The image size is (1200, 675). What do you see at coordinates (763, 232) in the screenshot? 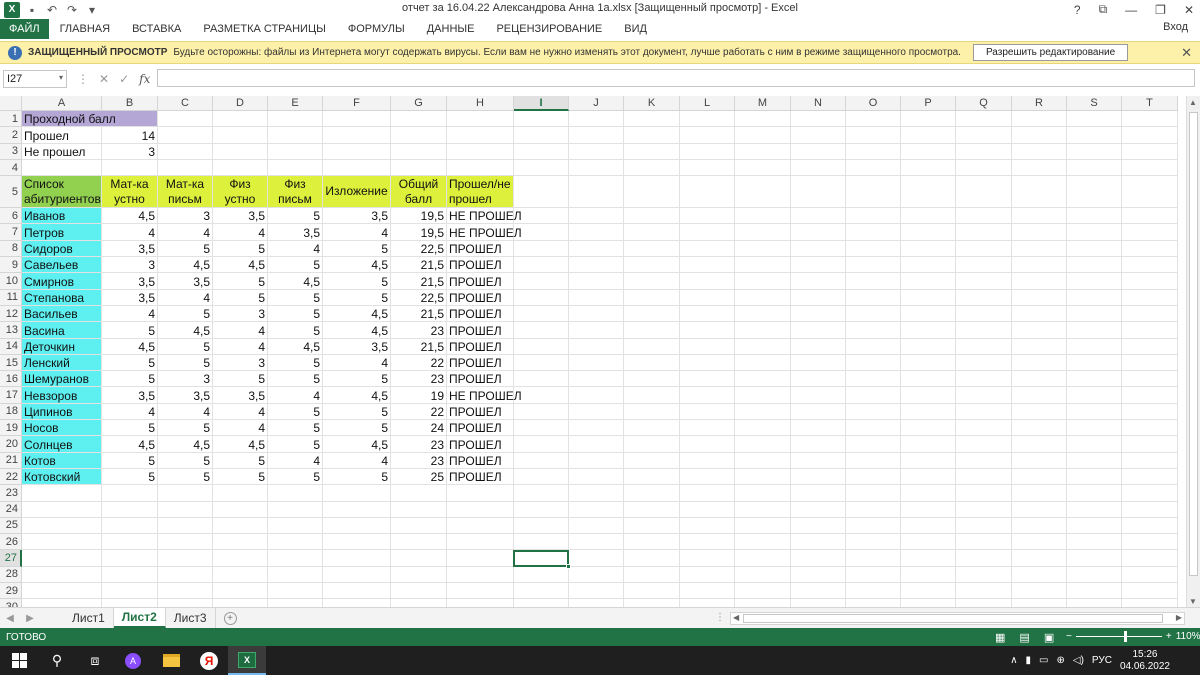
I see `cell-m7` at bounding box center [763, 232].